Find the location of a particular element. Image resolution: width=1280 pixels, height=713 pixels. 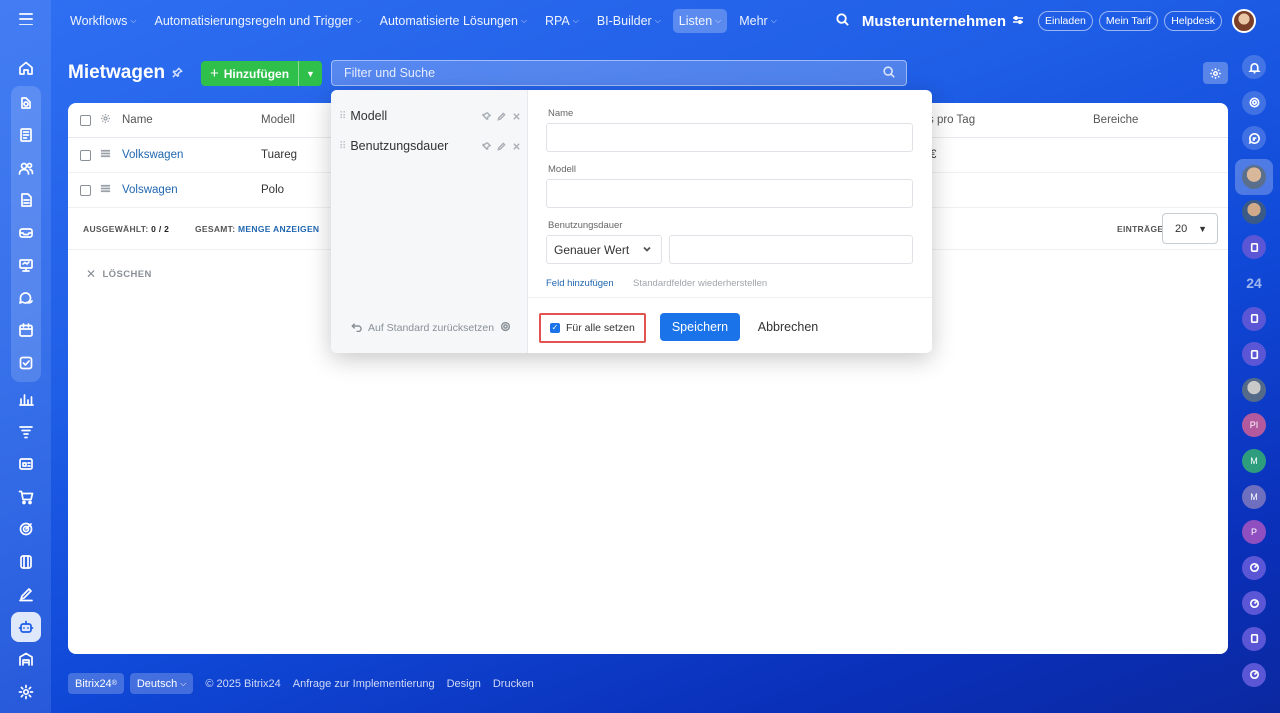

nav-item-workflows: Workflows ⌵ is located at coordinates (103, 21).